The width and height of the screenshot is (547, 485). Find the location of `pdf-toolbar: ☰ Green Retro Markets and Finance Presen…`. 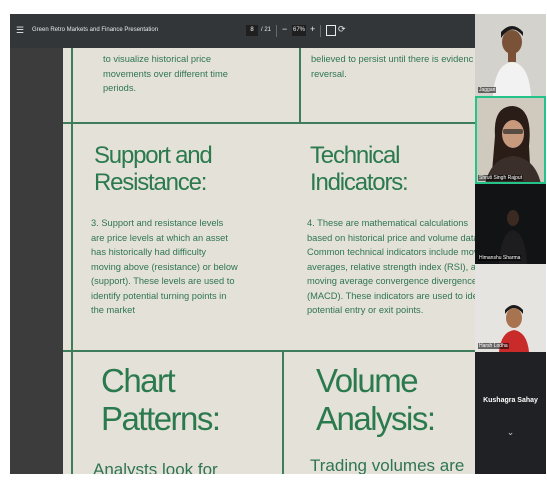

pdf-toolbar: ☰ Green Retro Markets and Finance Presen… is located at coordinates (242, 31).